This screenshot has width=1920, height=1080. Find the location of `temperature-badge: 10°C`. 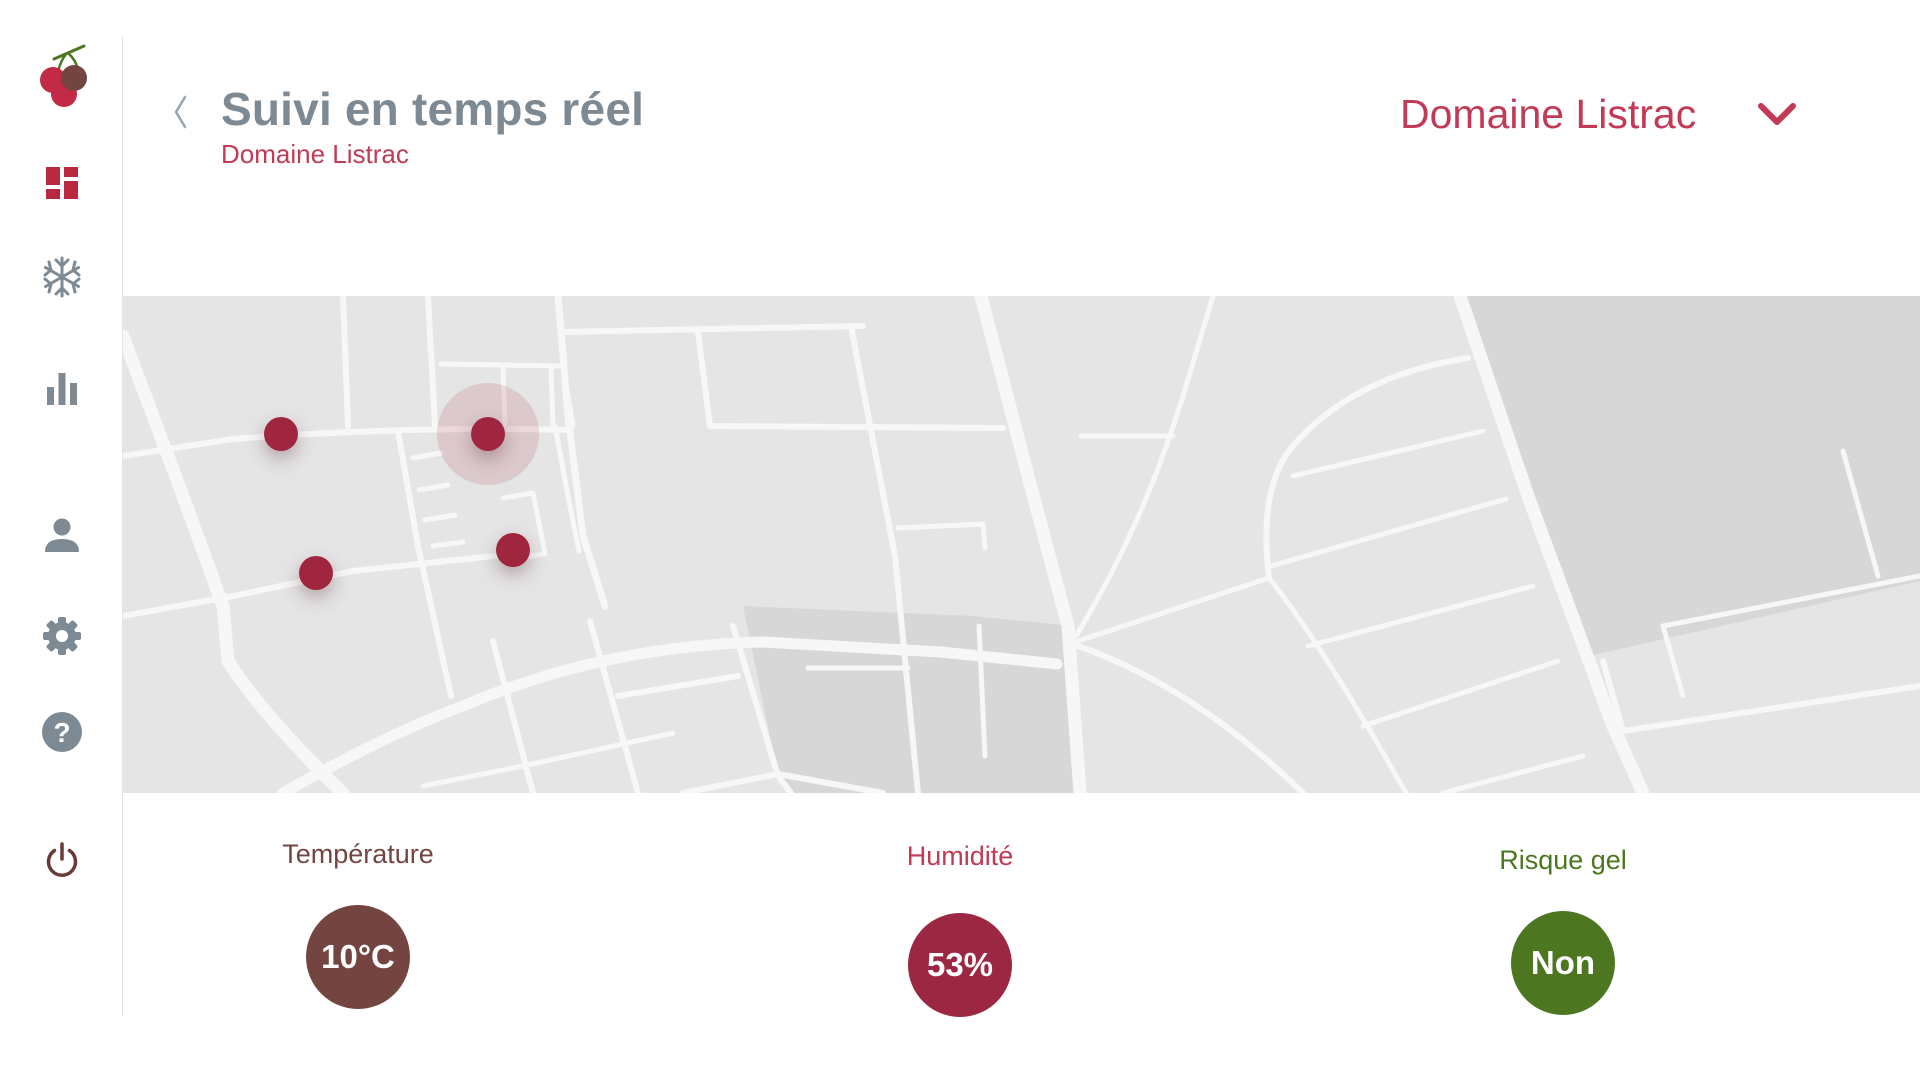

temperature-badge: 10°C is located at coordinates (358, 957).